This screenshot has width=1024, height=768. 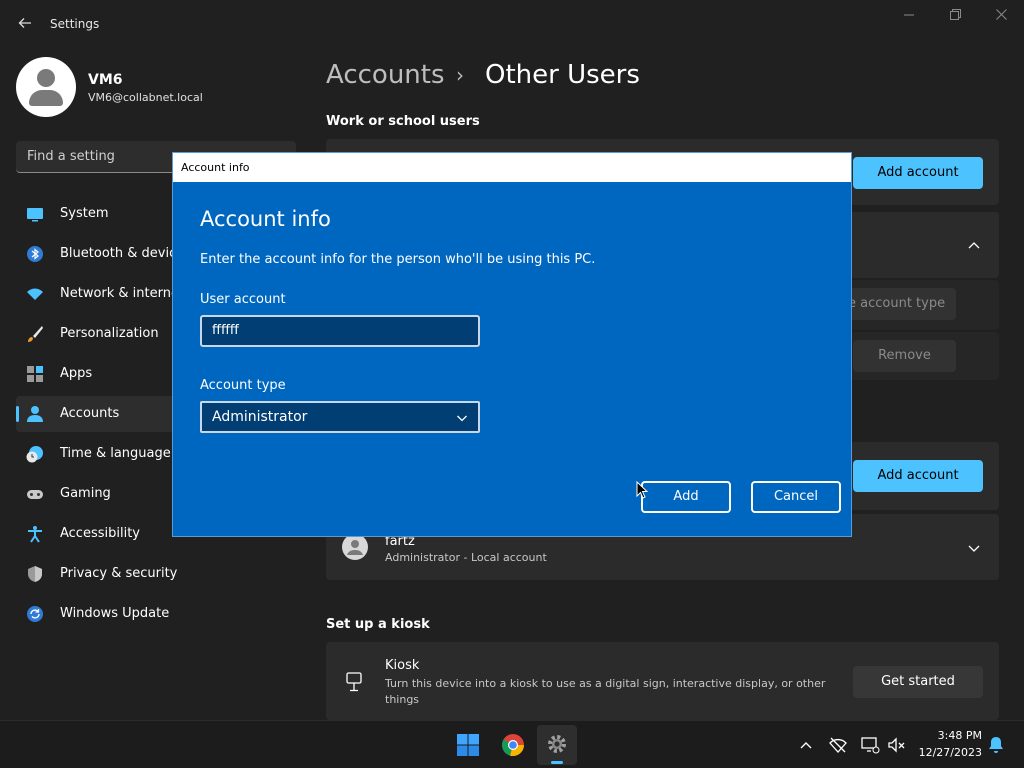 What do you see at coordinates (896, 745) in the screenshot?
I see `speaker-muted-icon` at bounding box center [896, 745].